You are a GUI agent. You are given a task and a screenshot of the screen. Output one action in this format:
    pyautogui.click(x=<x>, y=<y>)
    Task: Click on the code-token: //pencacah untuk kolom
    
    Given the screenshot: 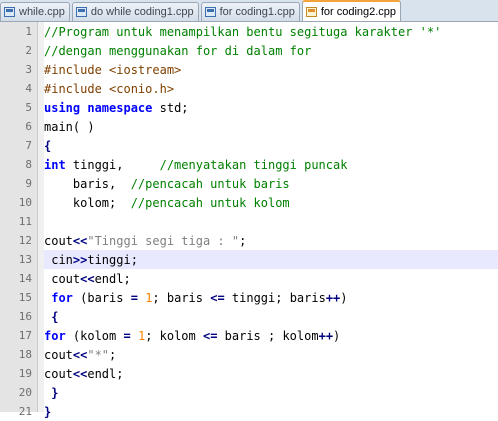 What is the action you would take?
    pyautogui.click(x=210, y=202)
    